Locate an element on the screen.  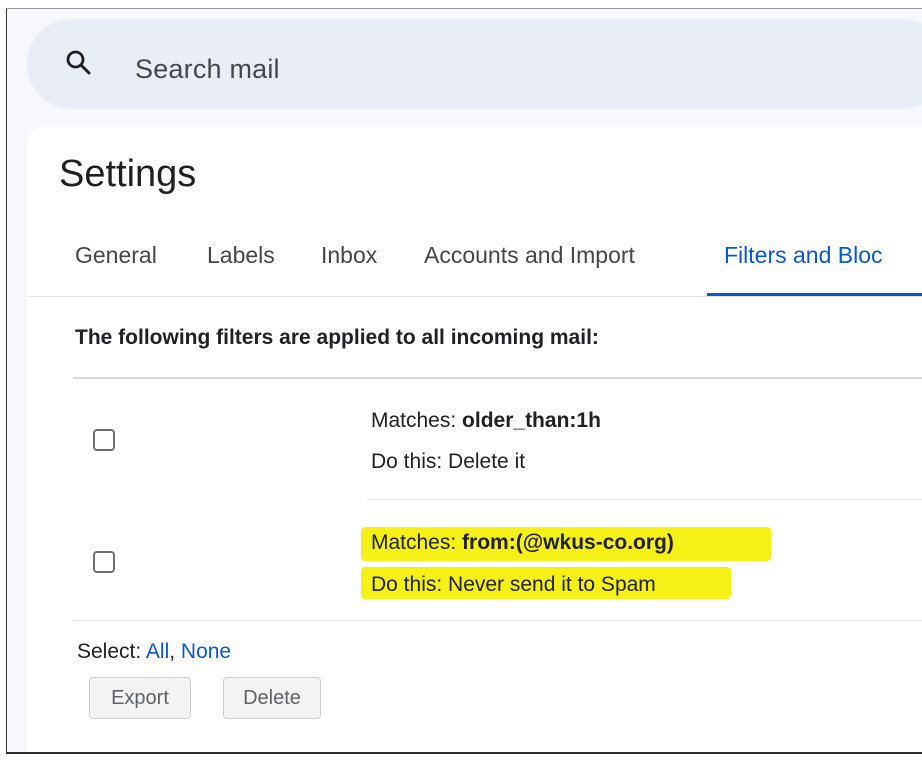
active-tab-indicator is located at coordinates (814, 294).